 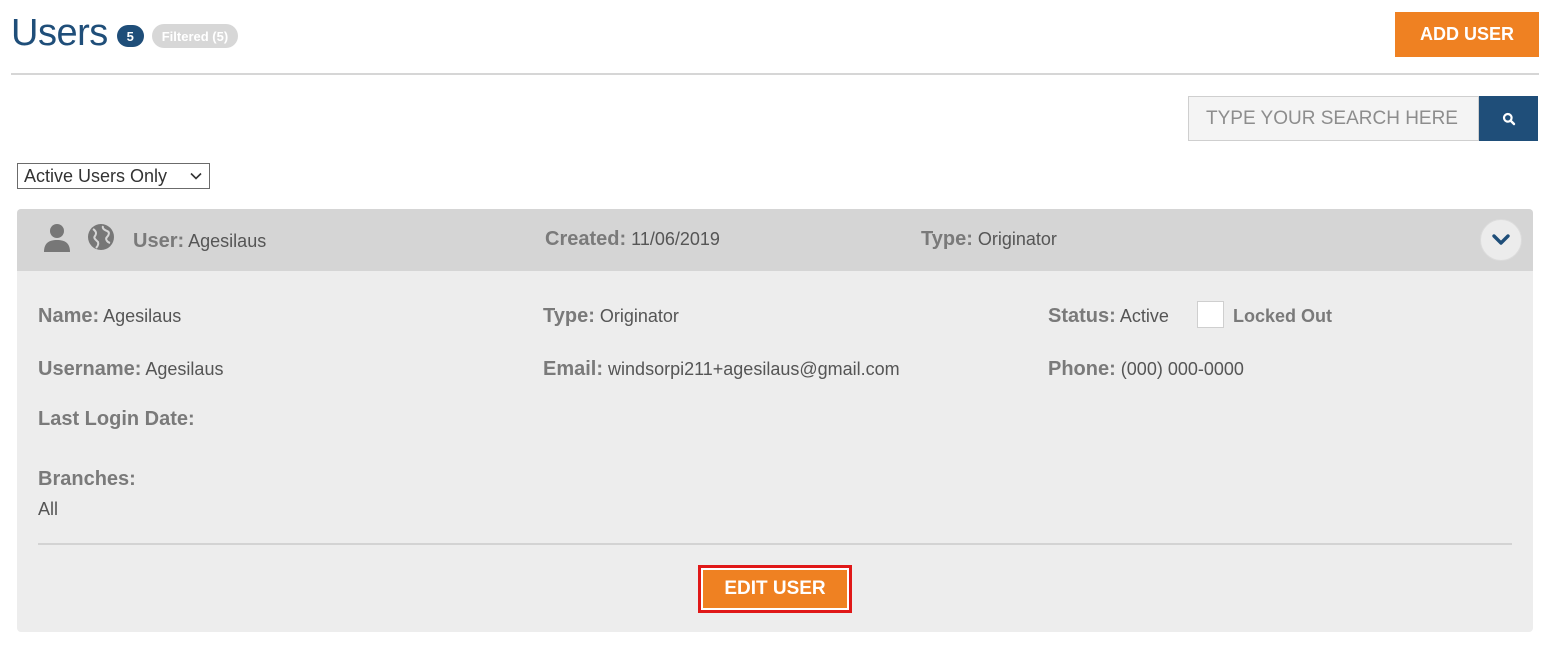 What do you see at coordinates (101, 237) in the screenshot?
I see `globe-icon` at bounding box center [101, 237].